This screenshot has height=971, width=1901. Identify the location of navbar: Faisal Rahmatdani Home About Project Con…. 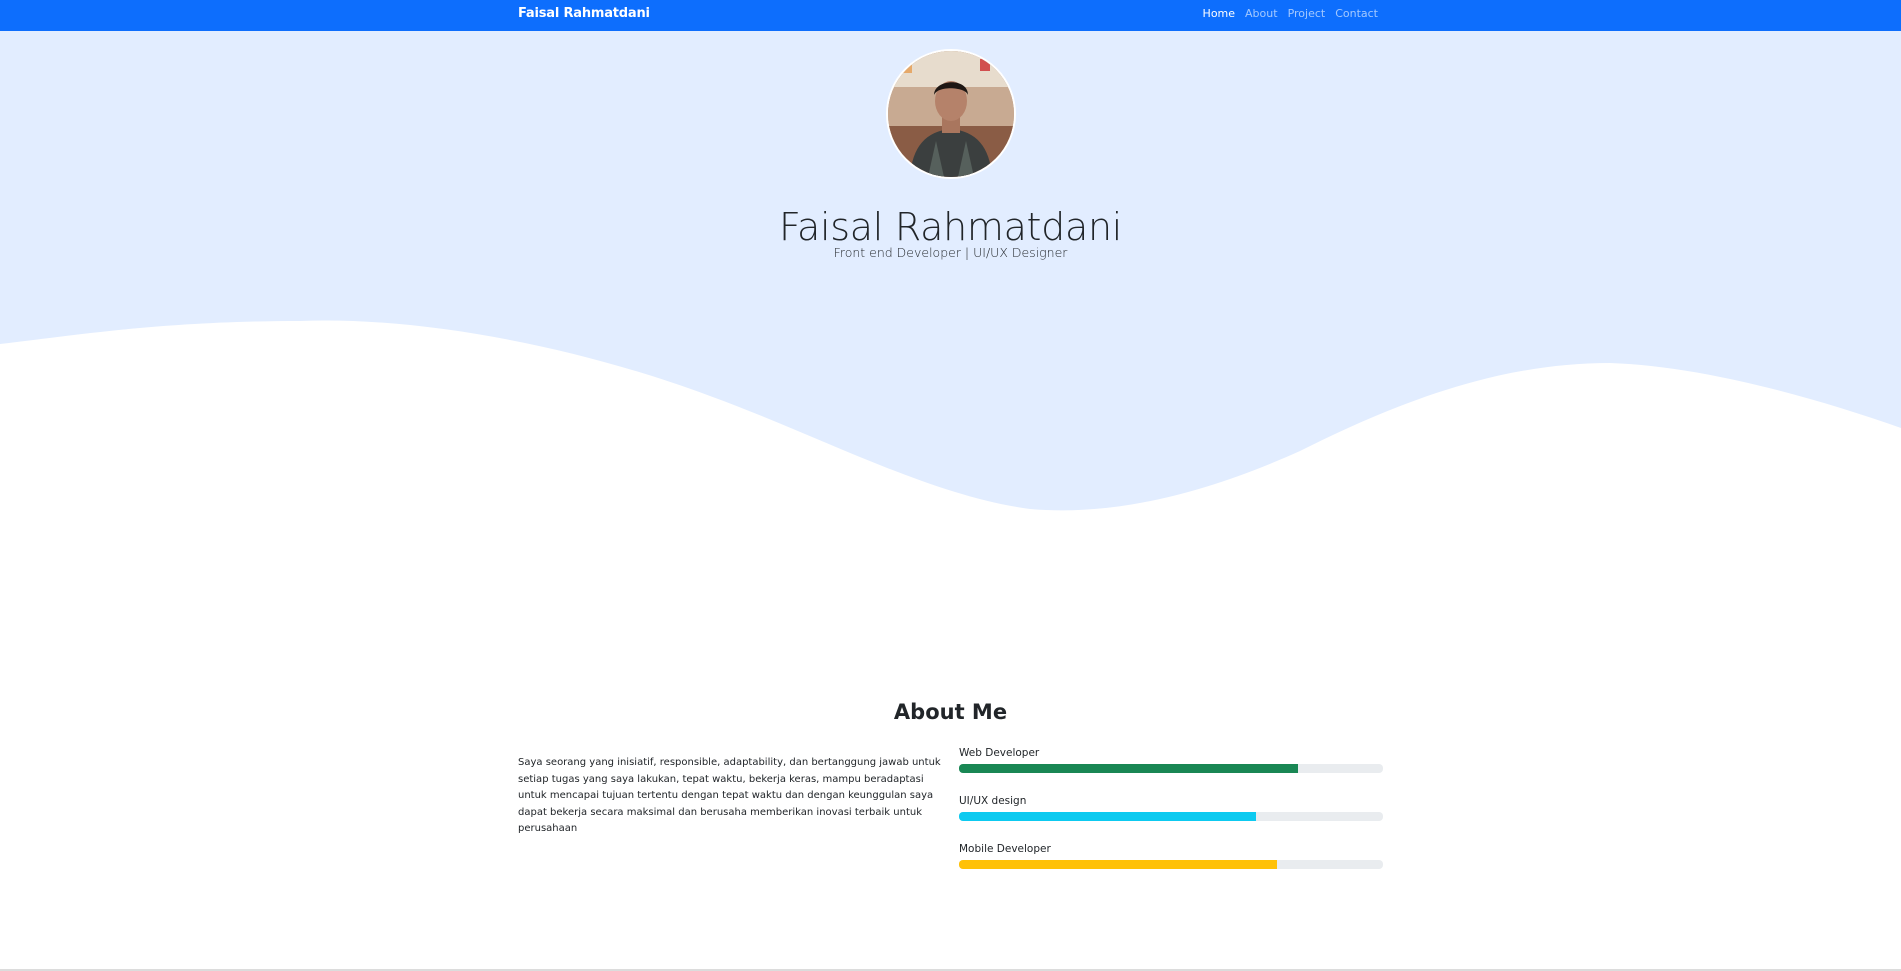
(950, 15).